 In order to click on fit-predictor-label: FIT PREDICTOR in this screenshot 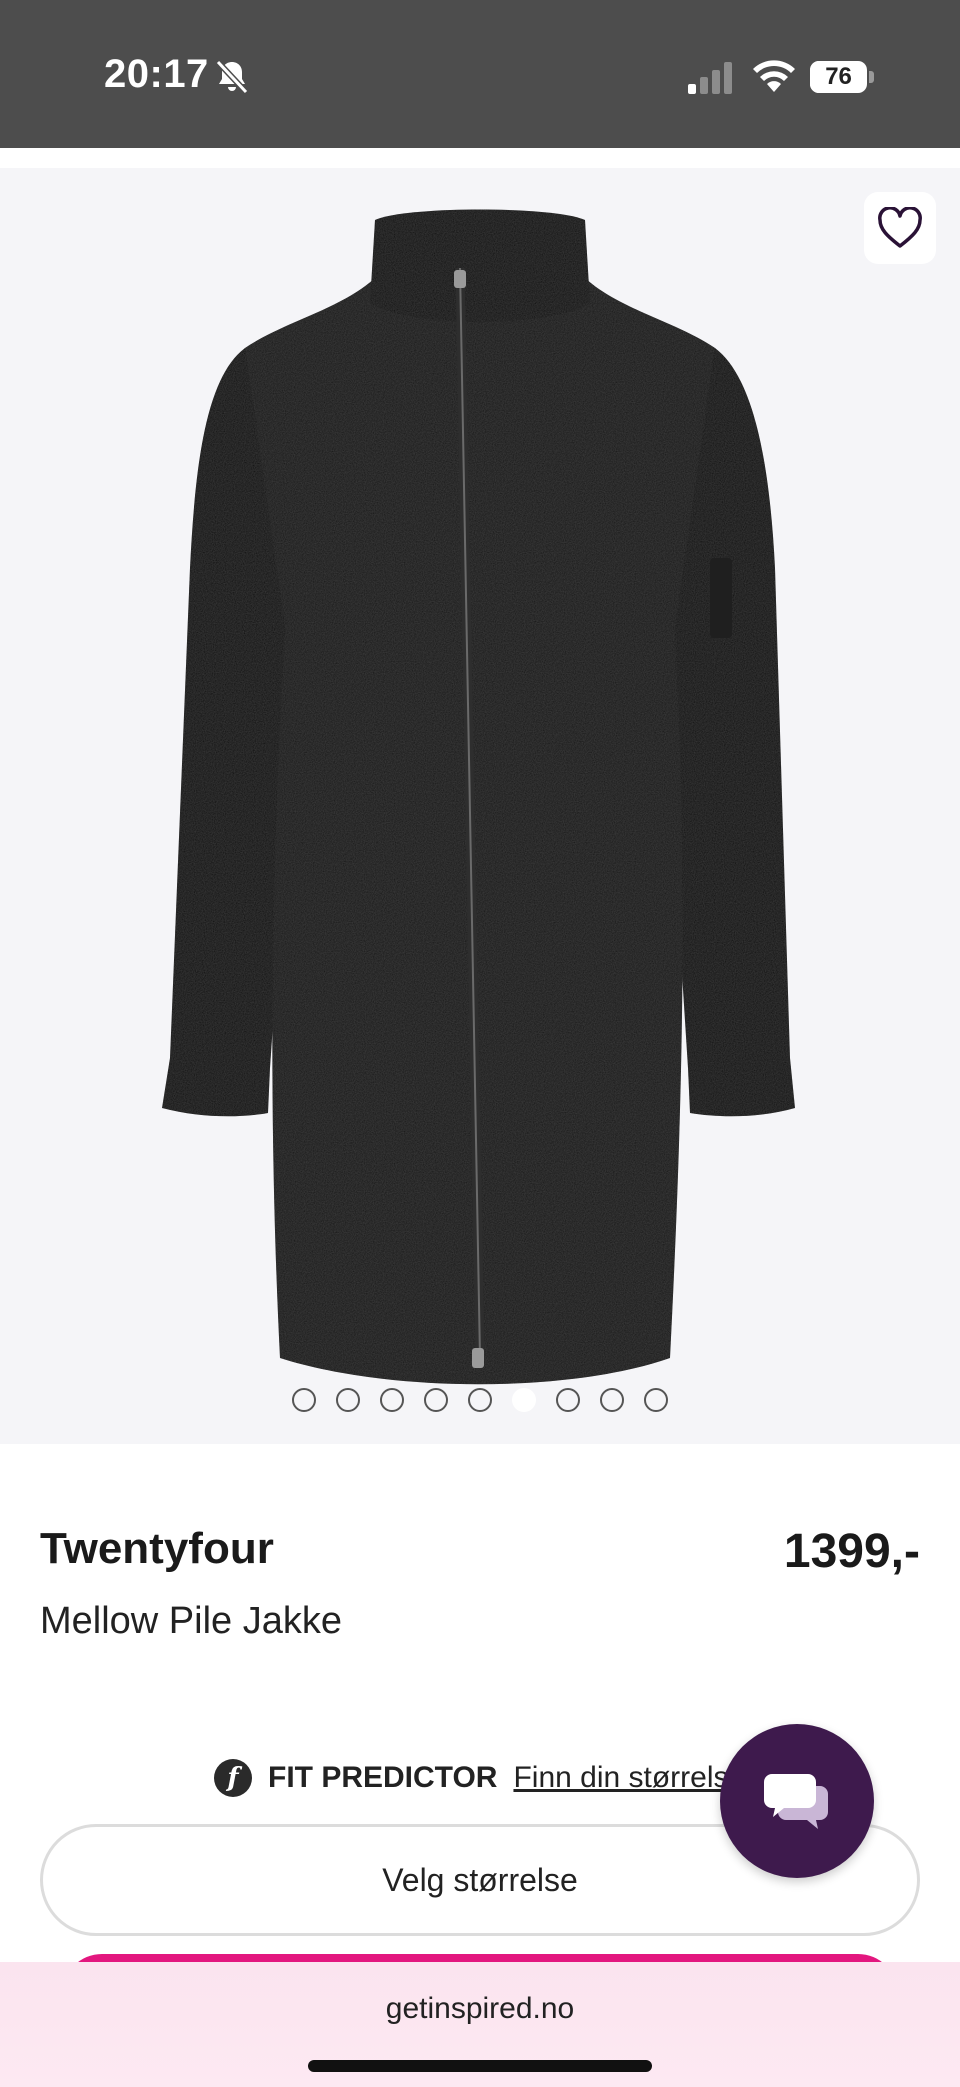, I will do `click(383, 1777)`.